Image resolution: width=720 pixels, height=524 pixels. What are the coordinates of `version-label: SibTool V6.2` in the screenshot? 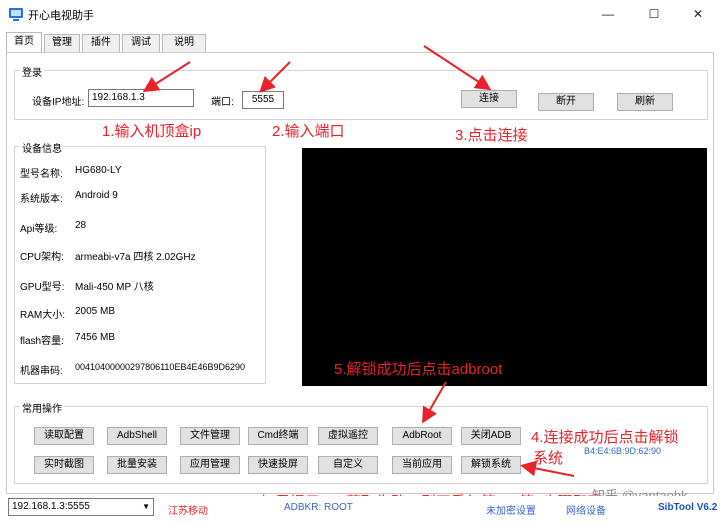 It's located at (688, 507).